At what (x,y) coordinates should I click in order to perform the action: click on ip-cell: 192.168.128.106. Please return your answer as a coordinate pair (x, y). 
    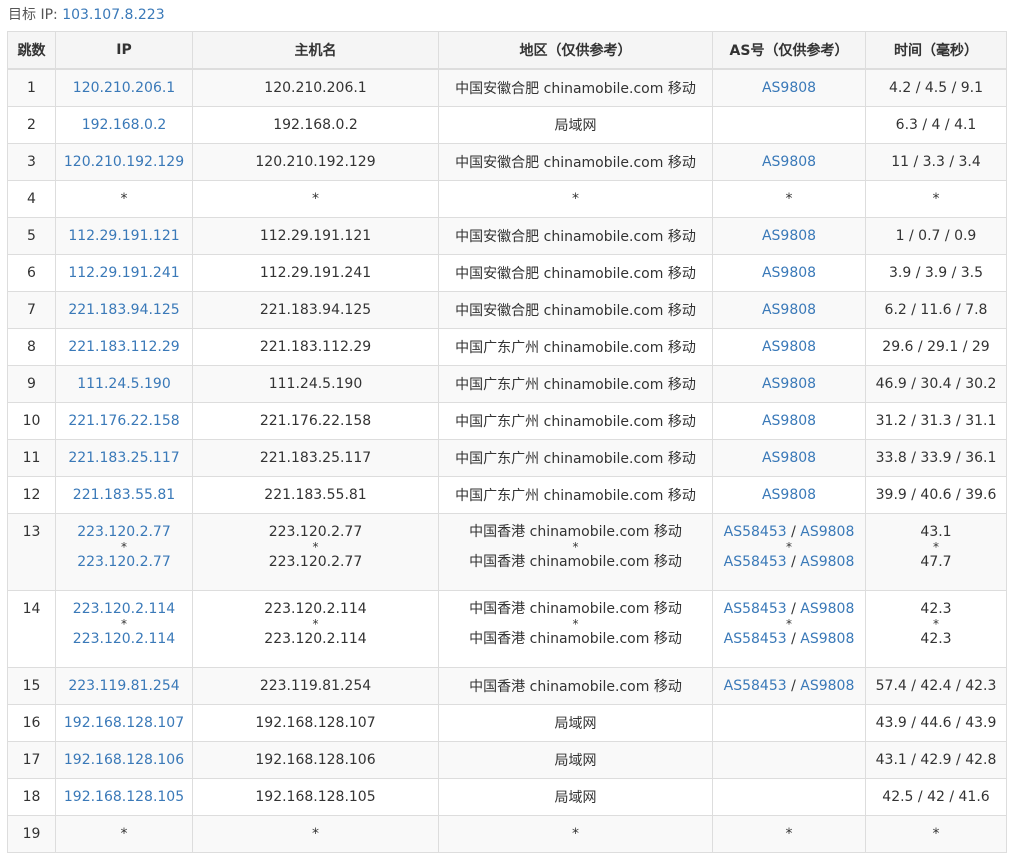
    Looking at the image, I should click on (124, 759).